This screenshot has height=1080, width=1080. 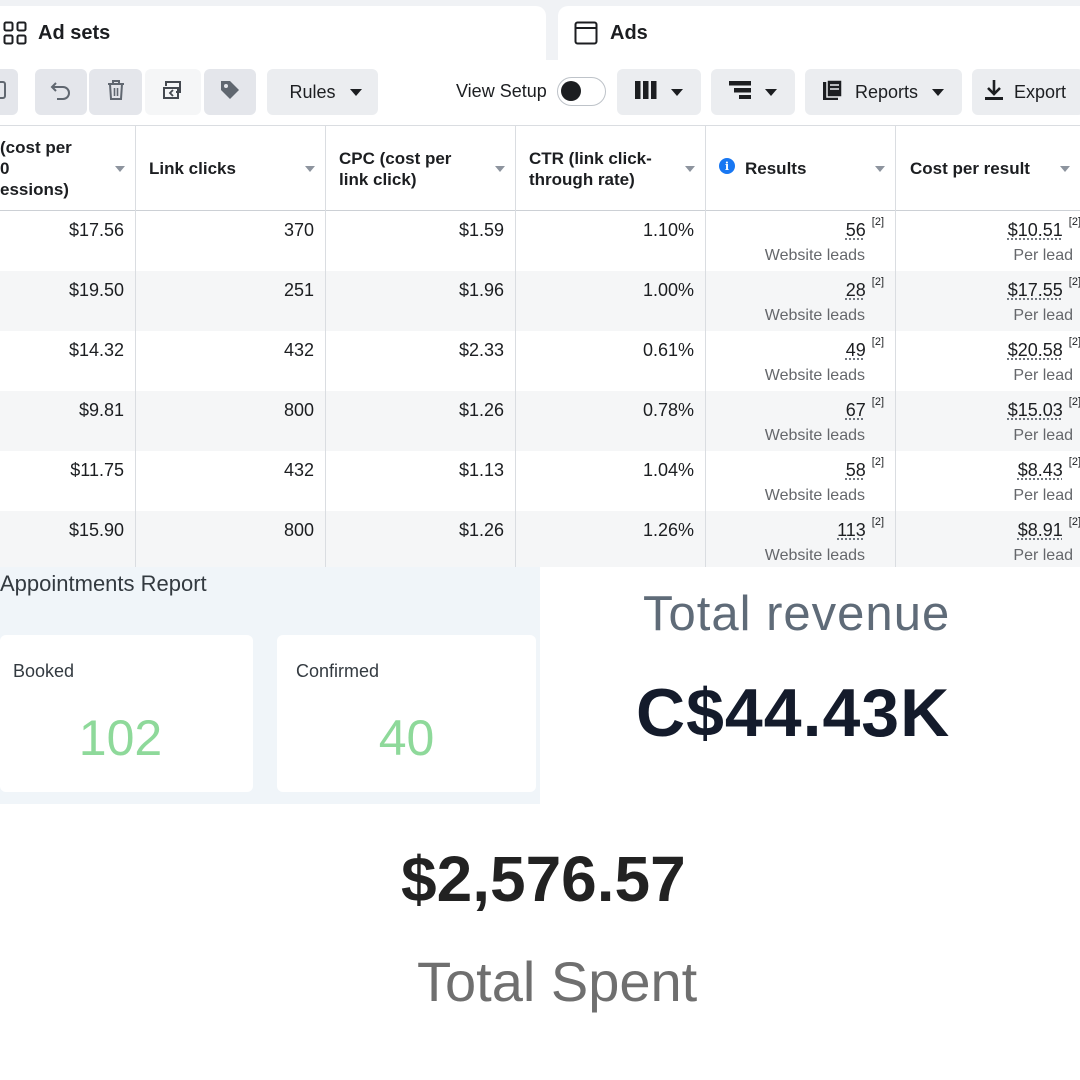 What do you see at coordinates (611, 421) in the screenshot?
I see `table-cell-ctr: 0.78%` at bounding box center [611, 421].